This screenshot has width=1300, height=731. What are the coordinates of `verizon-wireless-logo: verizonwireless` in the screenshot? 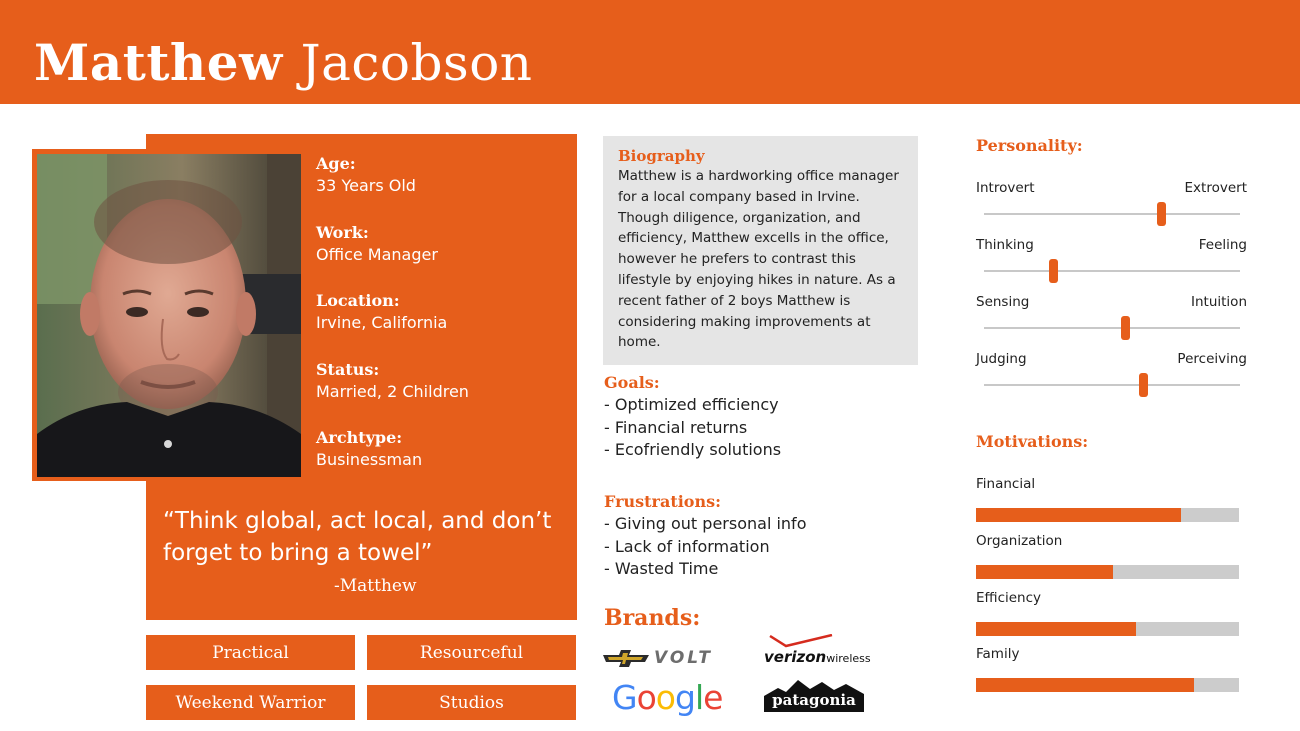 It's located at (819, 650).